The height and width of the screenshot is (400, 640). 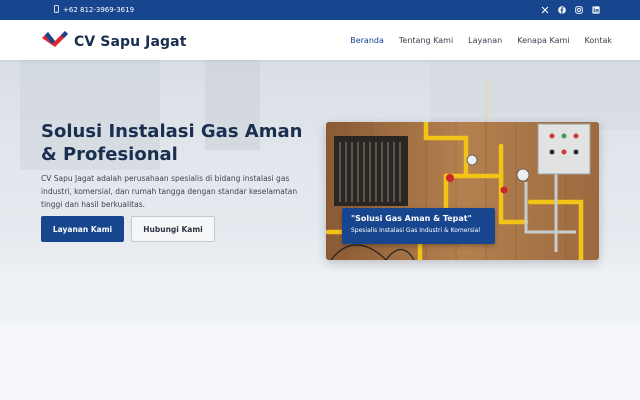 I want to click on x-icon, so click(x=545, y=10).